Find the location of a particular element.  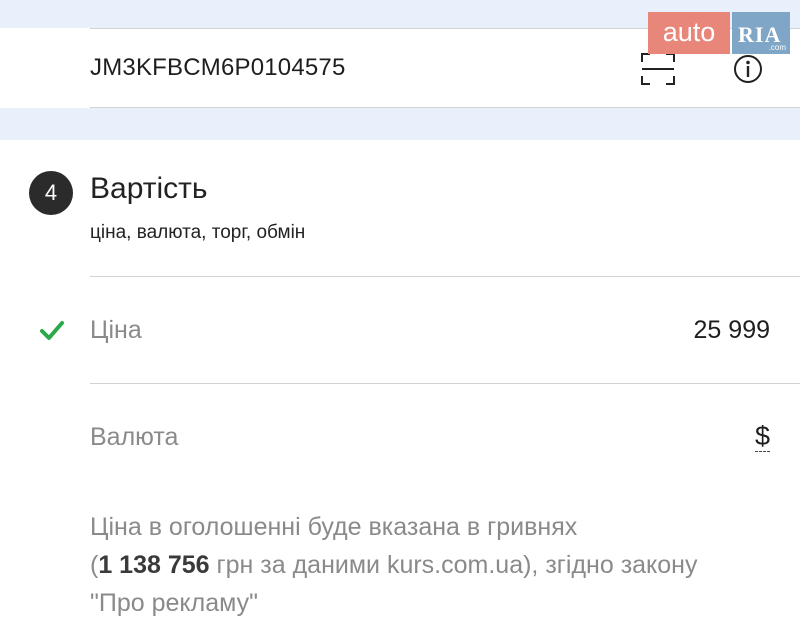

step-number-badge: 4 is located at coordinates (51, 193).